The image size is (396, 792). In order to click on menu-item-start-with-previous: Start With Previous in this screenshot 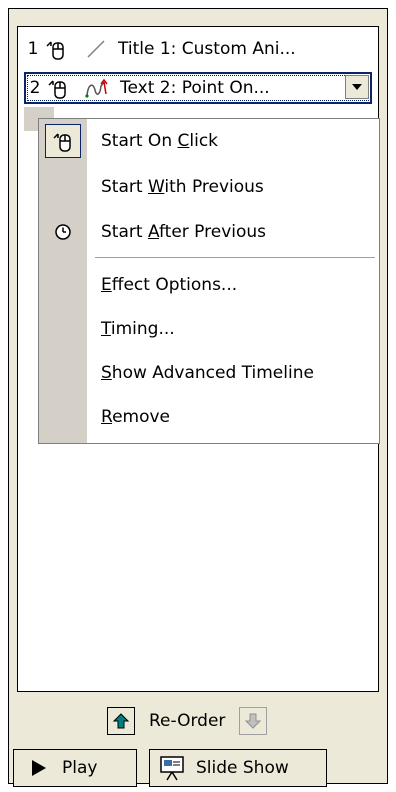, I will do `click(209, 187)`.